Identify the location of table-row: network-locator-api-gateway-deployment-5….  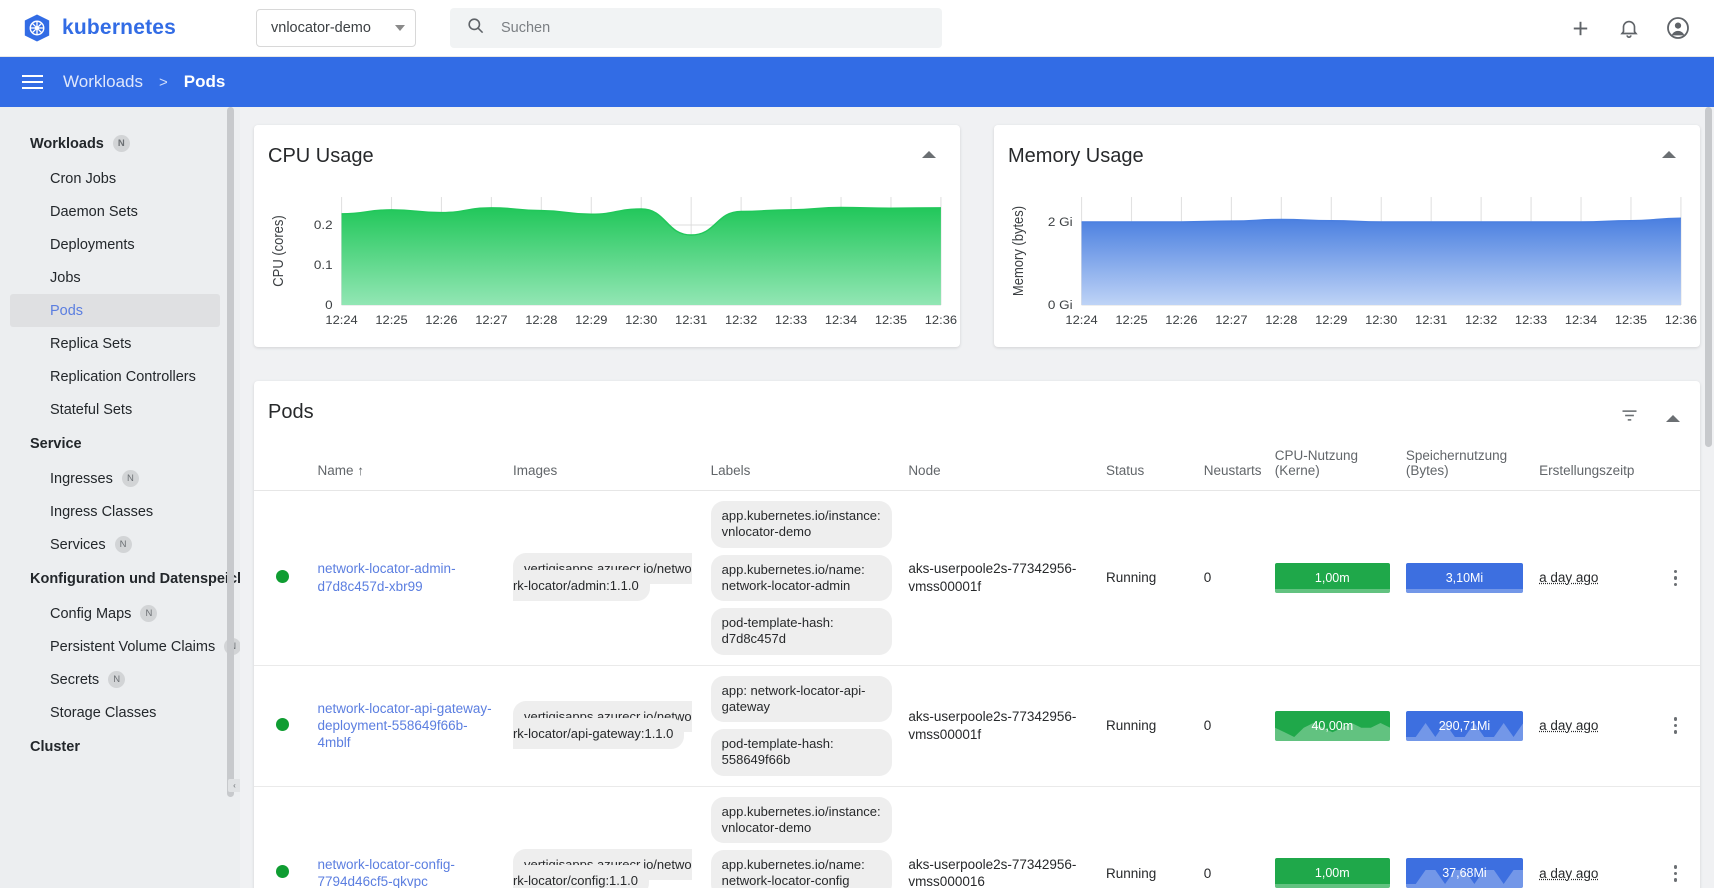
(977, 726).